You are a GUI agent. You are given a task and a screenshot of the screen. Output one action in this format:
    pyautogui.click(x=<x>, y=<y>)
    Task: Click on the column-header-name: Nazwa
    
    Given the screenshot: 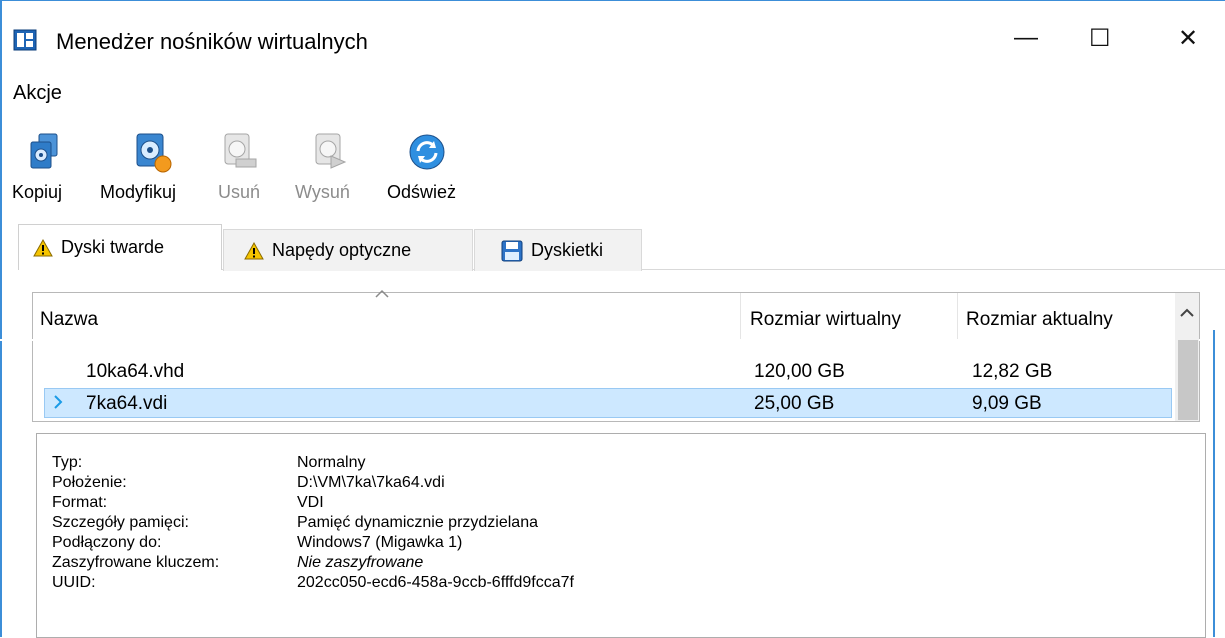 What is the action you would take?
    pyautogui.click(x=69, y=320)
    